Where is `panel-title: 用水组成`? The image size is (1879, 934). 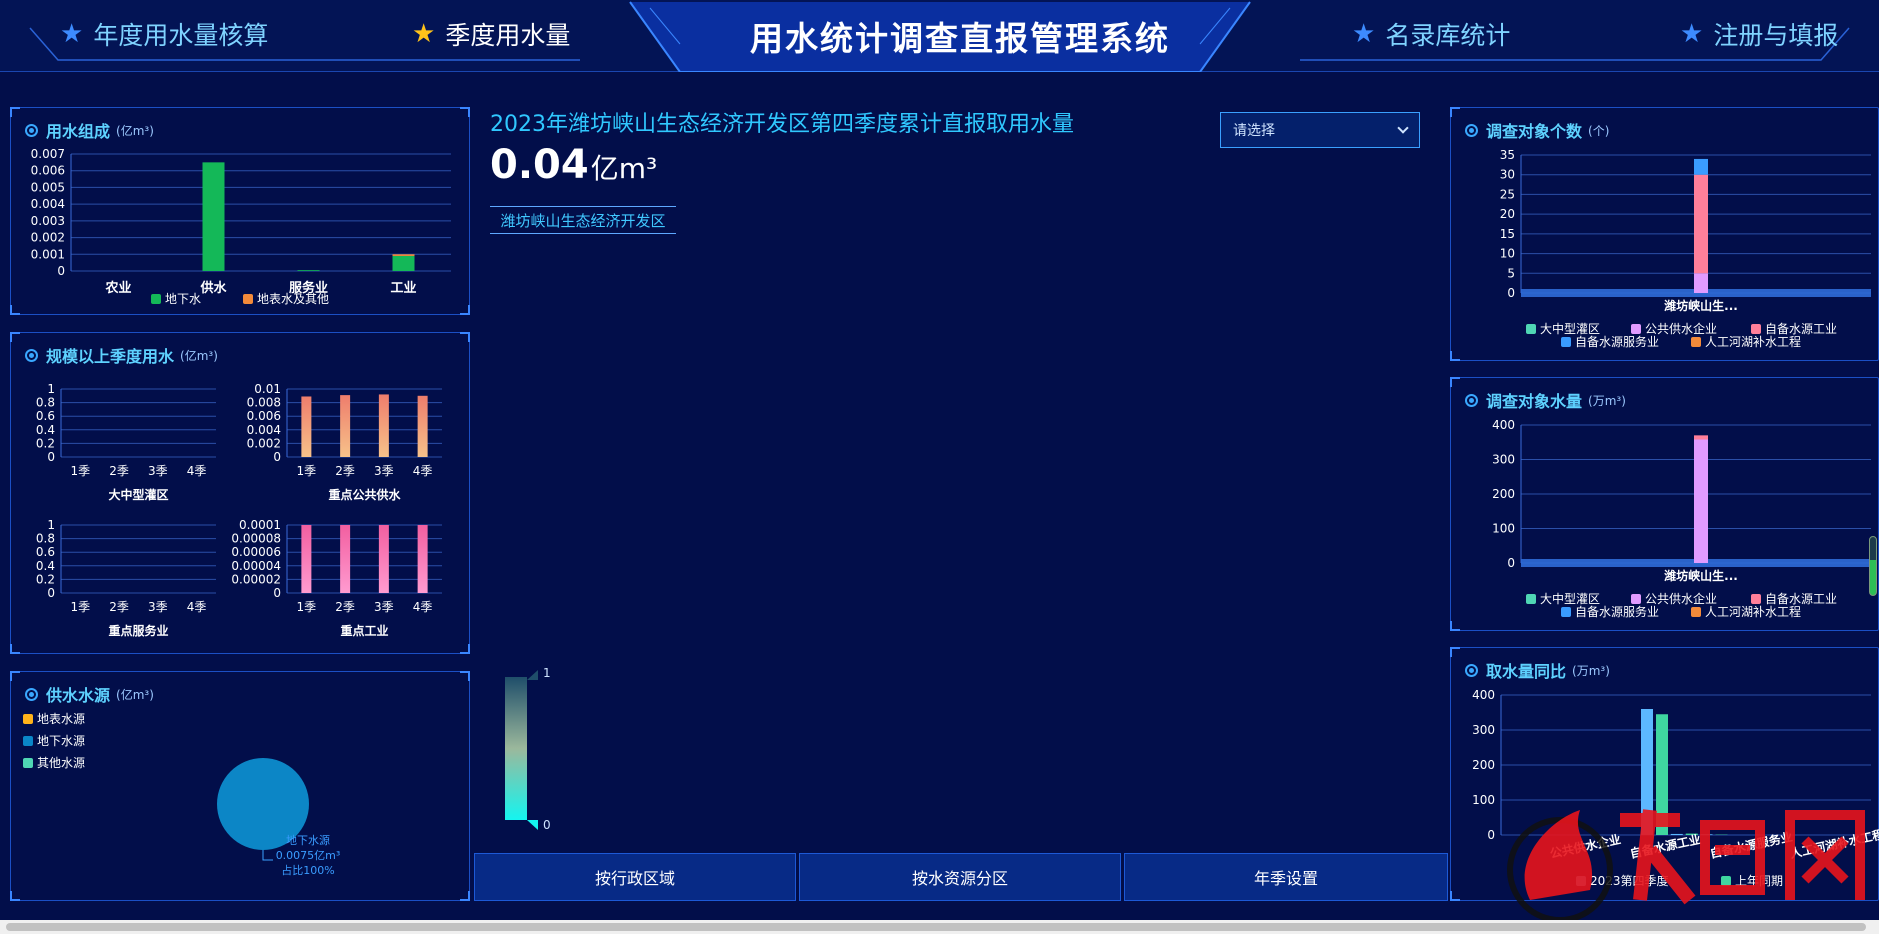 panel-title: 用水组成 is located at coordinates (78, 131).